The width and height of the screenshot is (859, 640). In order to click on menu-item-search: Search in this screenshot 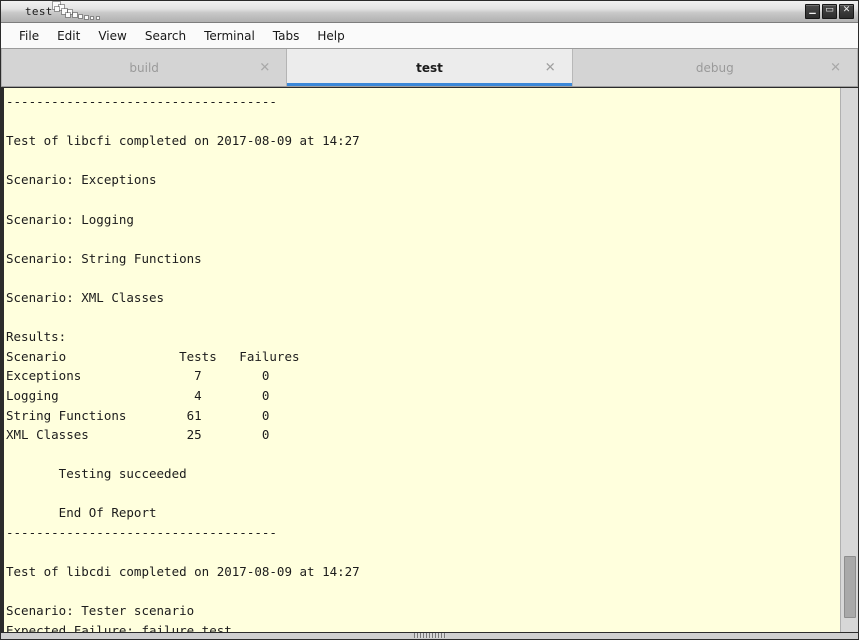, I will do `click(165, 36)`.